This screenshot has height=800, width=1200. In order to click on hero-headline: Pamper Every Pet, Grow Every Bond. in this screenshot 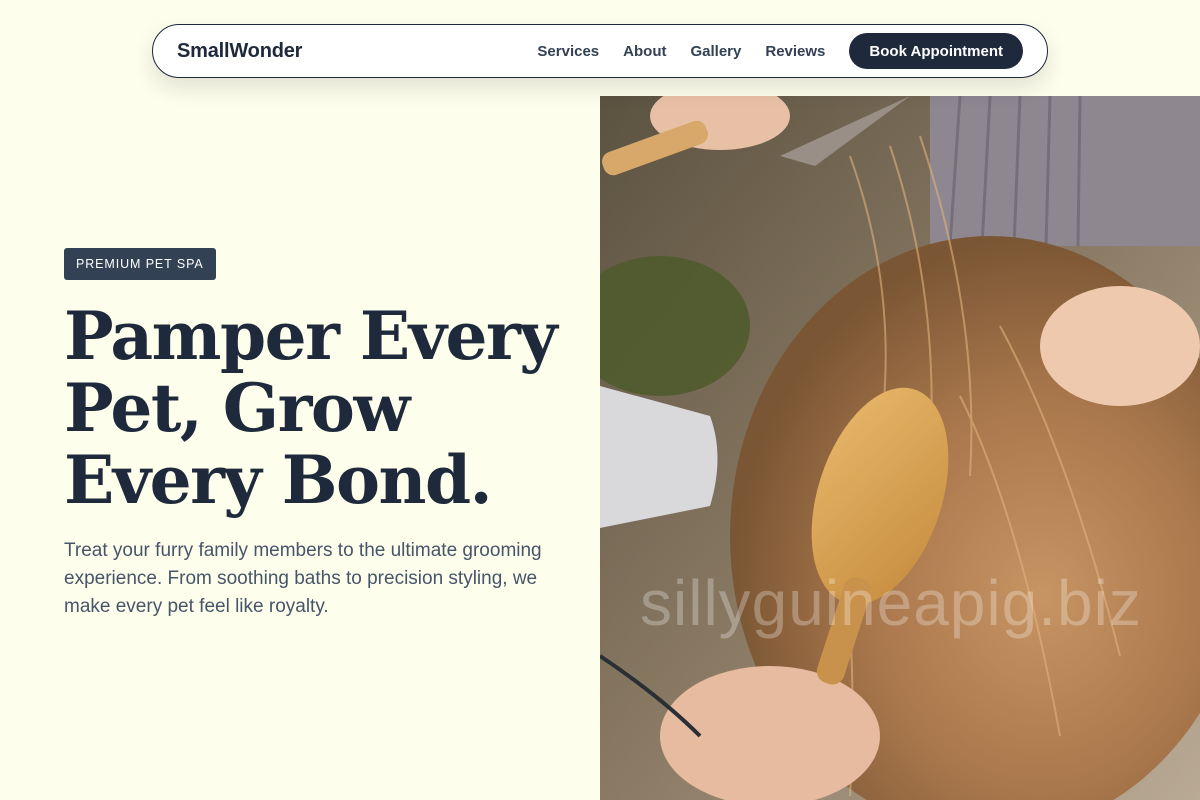, I will do `click(311, 408)`.